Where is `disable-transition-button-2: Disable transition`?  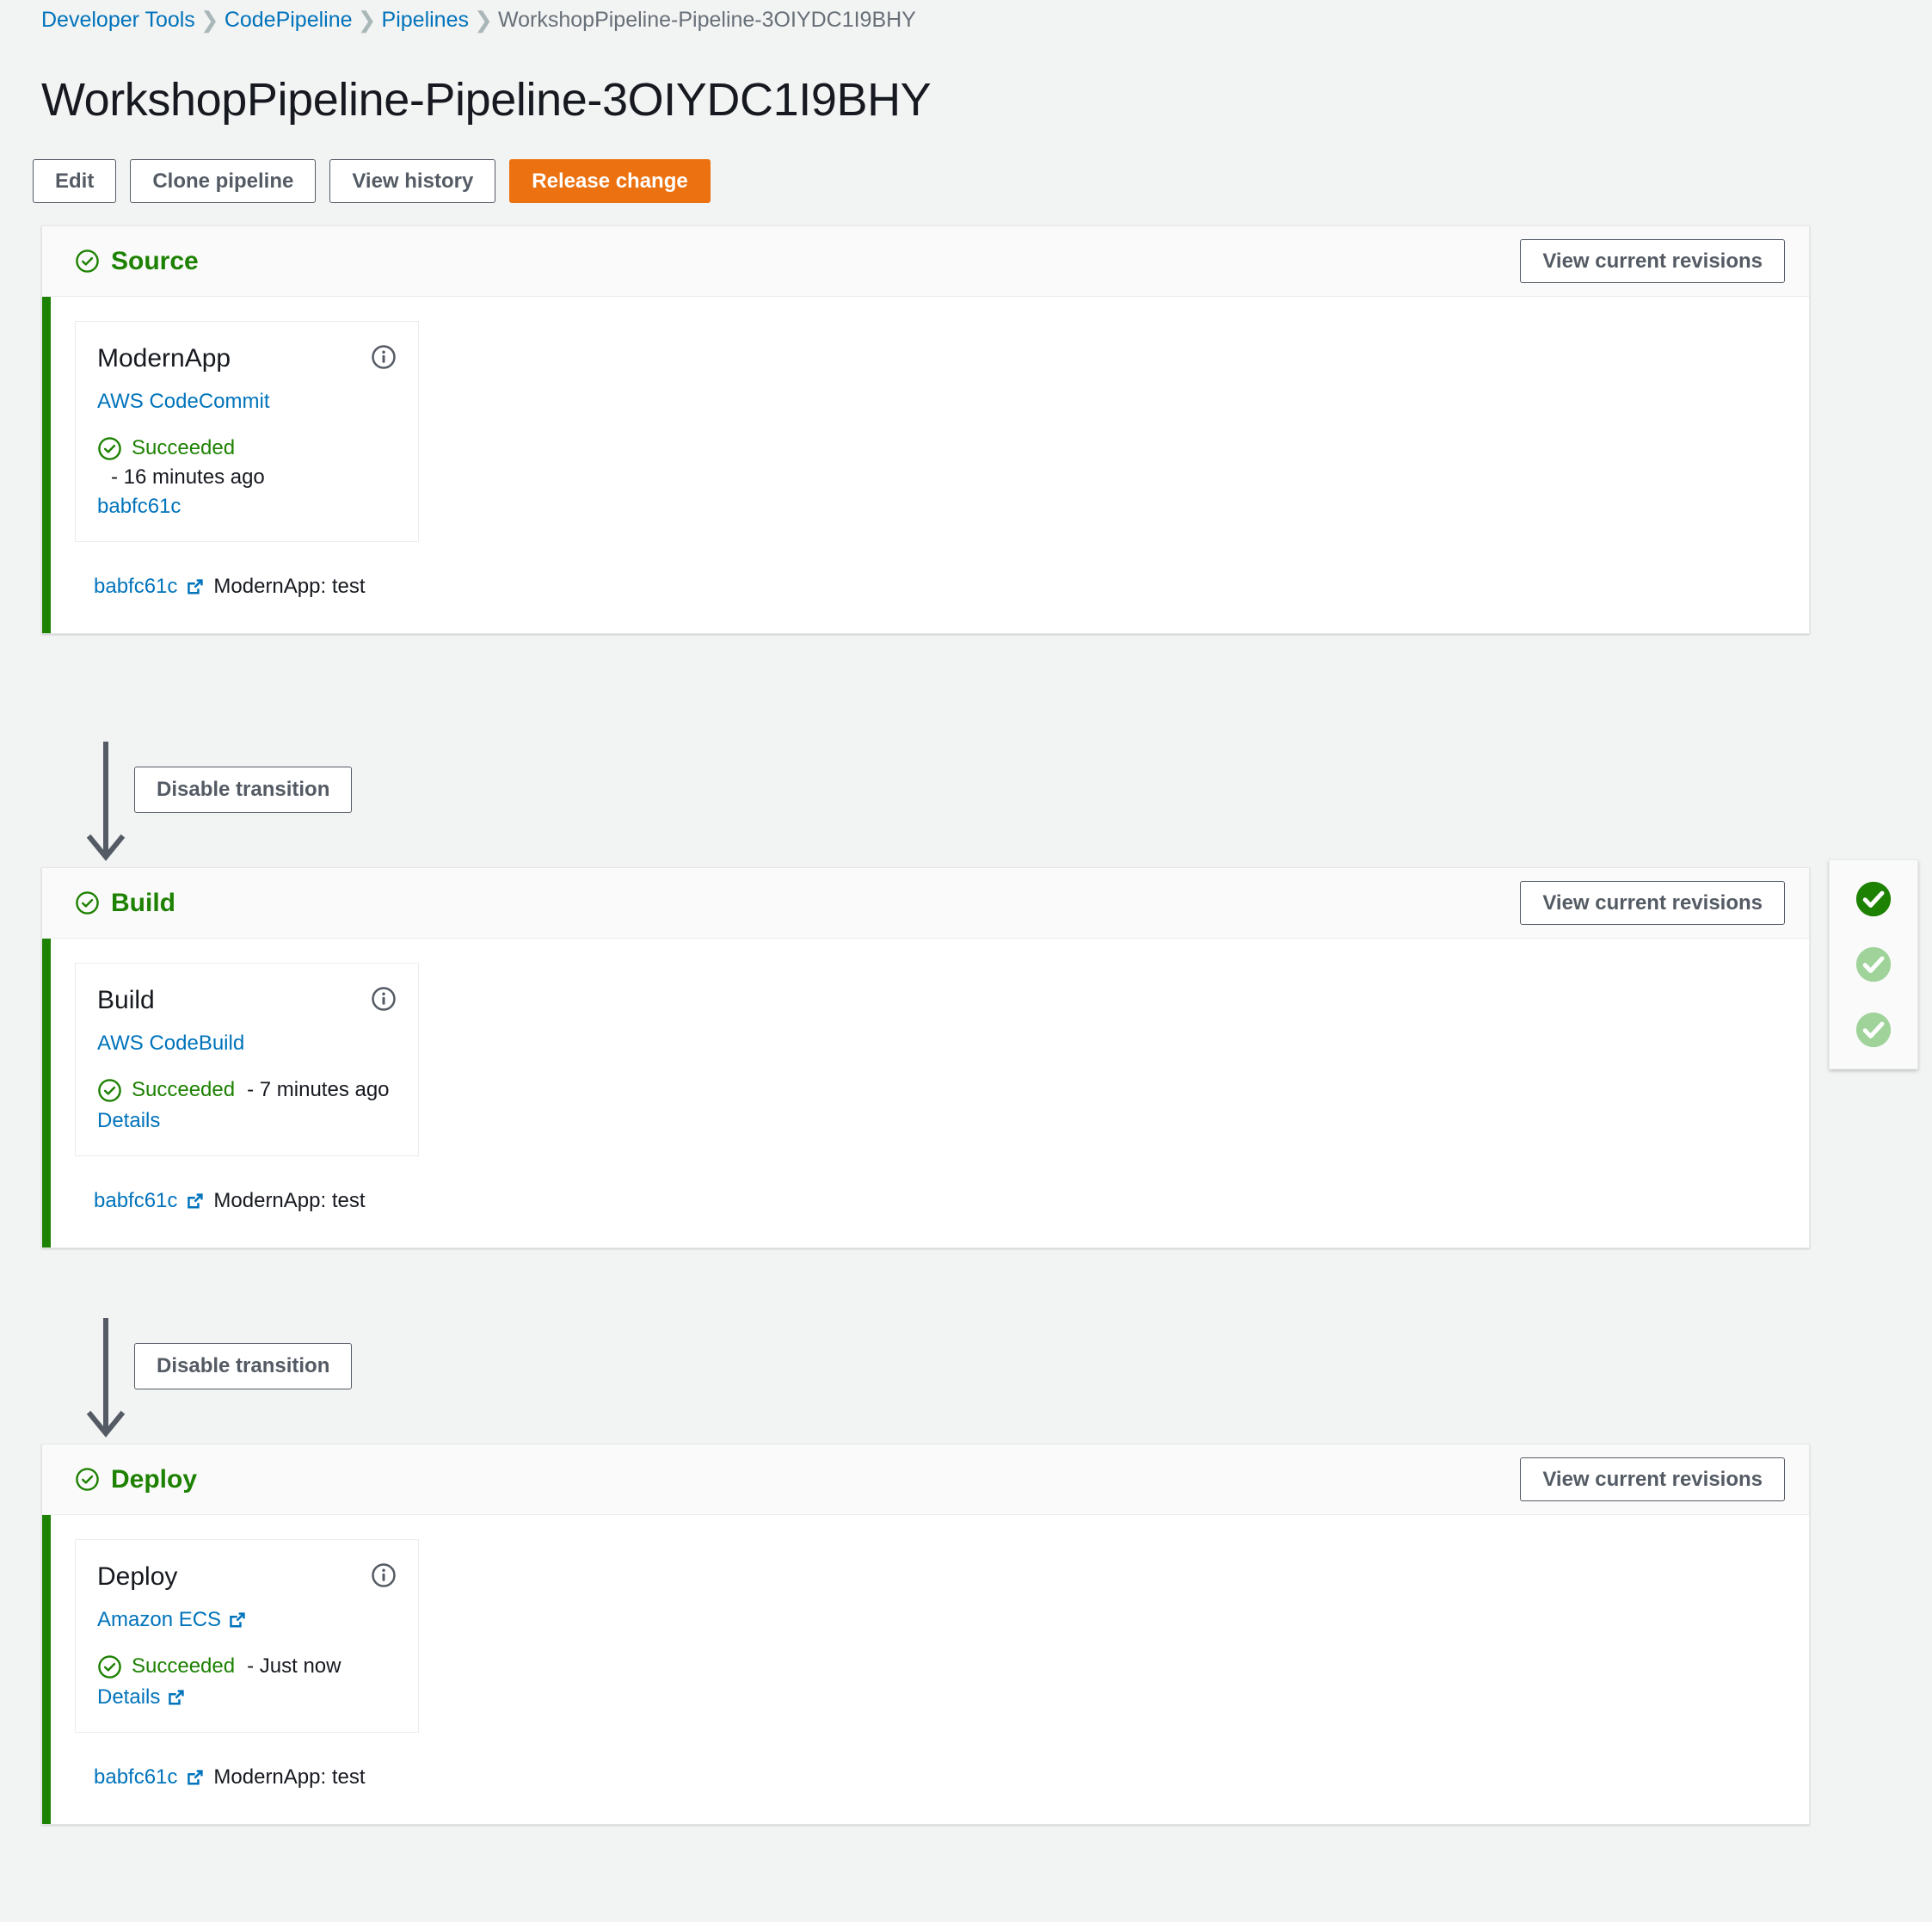 disable-transition-button-2: Disable transition is located at coordinates (243, 1366).